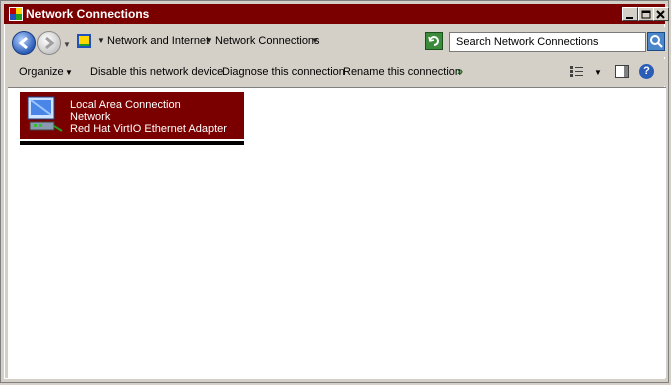 The image size is (671, 385). What do you see at coordinates (646, 71) in the screenshot?
I see `help-icon: ?` at bounding box center [646, 71].